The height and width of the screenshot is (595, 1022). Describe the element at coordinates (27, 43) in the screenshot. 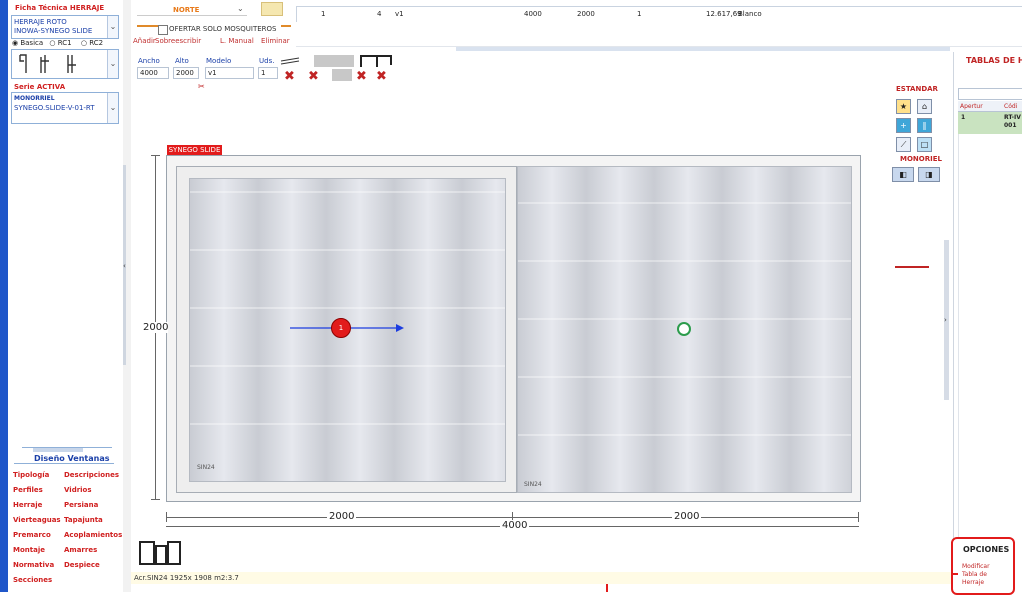

I see `radio-basica: ◉ Basica` at that location.